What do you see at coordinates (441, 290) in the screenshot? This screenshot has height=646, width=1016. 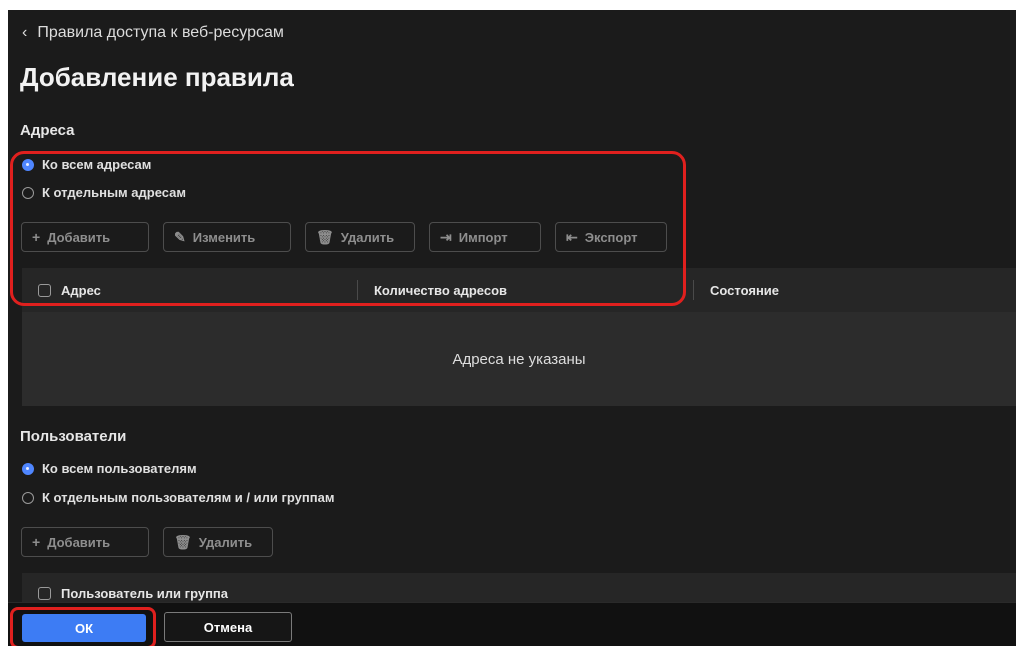 I see `column-label: Количество адресов` at bounding box center [441, 290].